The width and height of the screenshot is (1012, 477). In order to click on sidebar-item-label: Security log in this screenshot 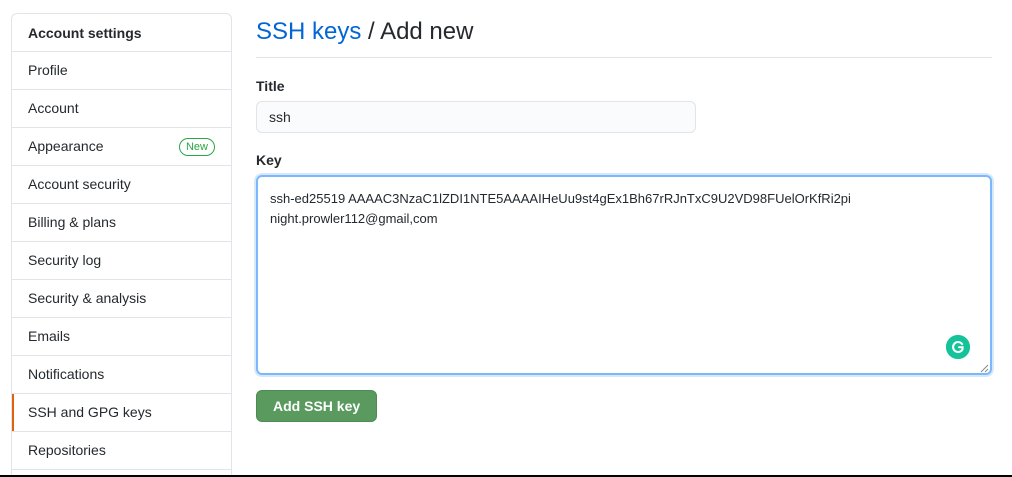, I will do `click(65, 260)`.